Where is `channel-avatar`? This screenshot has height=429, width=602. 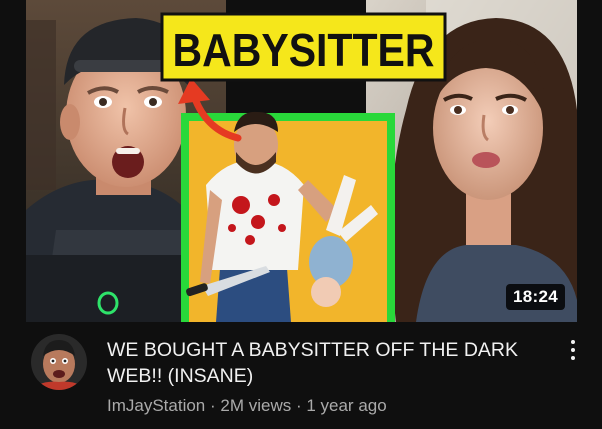
channel-avatar is located at coordinates (59, 362).